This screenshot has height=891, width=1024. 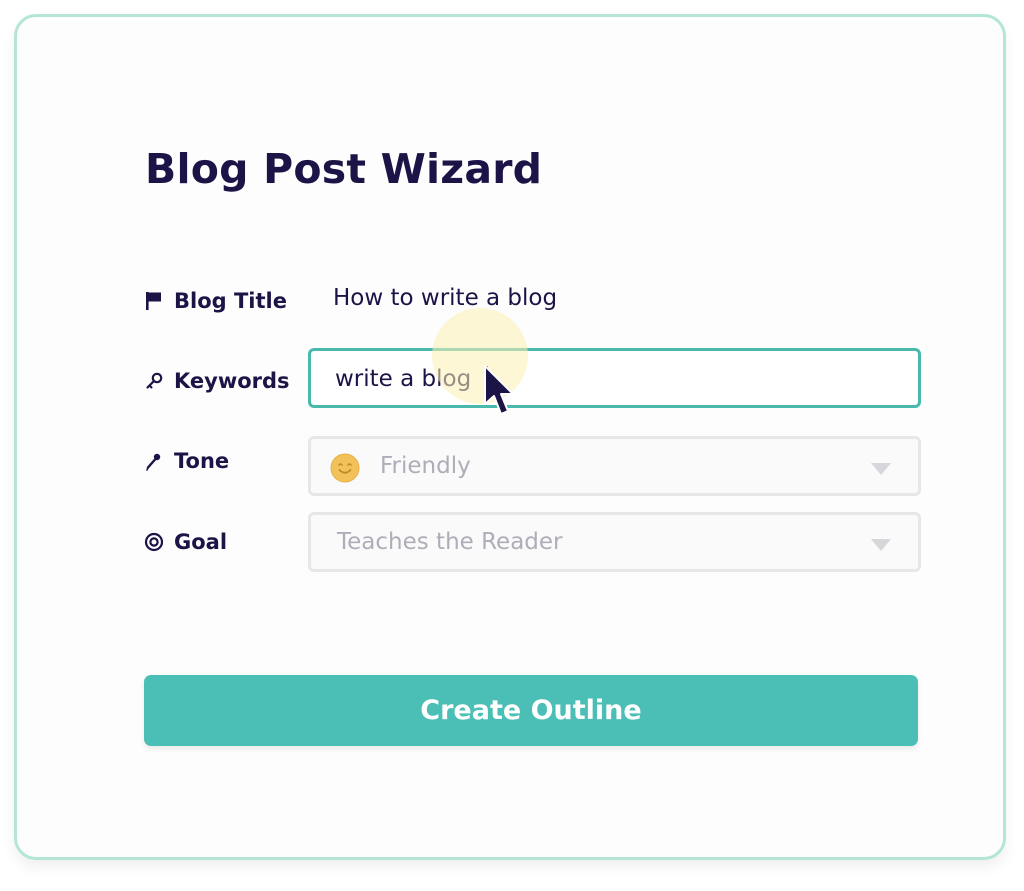 I want to click on tone-select: Friendly, so click(x=614, y=466).